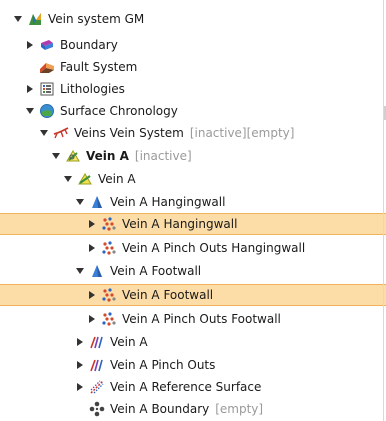 The image size is (386, 421). I want to click on vein-inactive-icon, so click(73, 156).